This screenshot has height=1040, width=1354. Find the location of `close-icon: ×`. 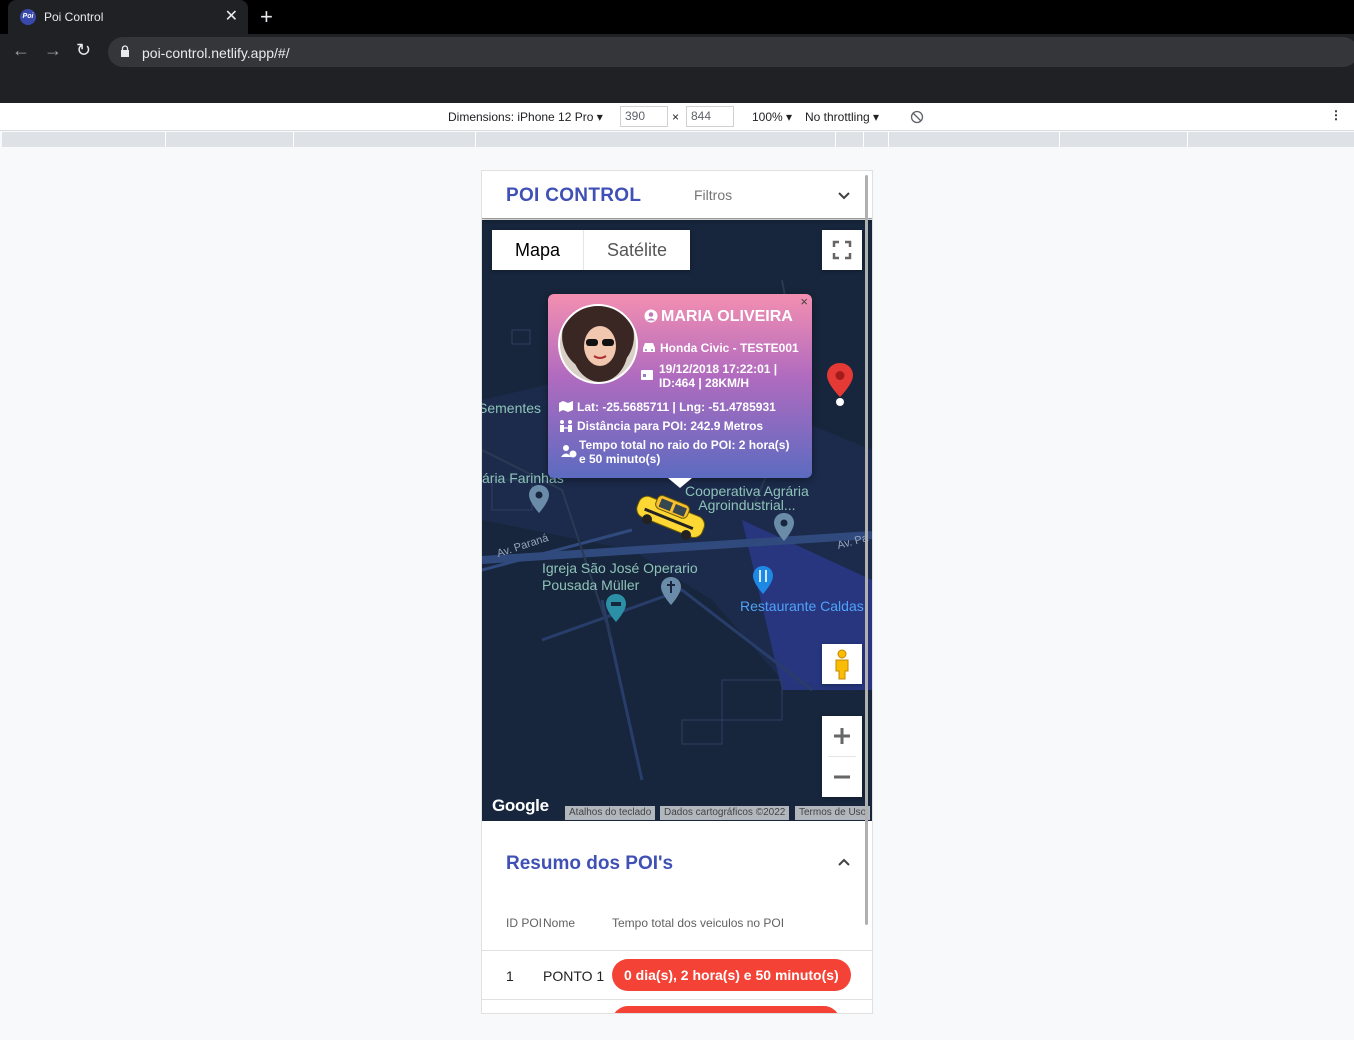

close-icon: × is located at coordinates (804, 301).